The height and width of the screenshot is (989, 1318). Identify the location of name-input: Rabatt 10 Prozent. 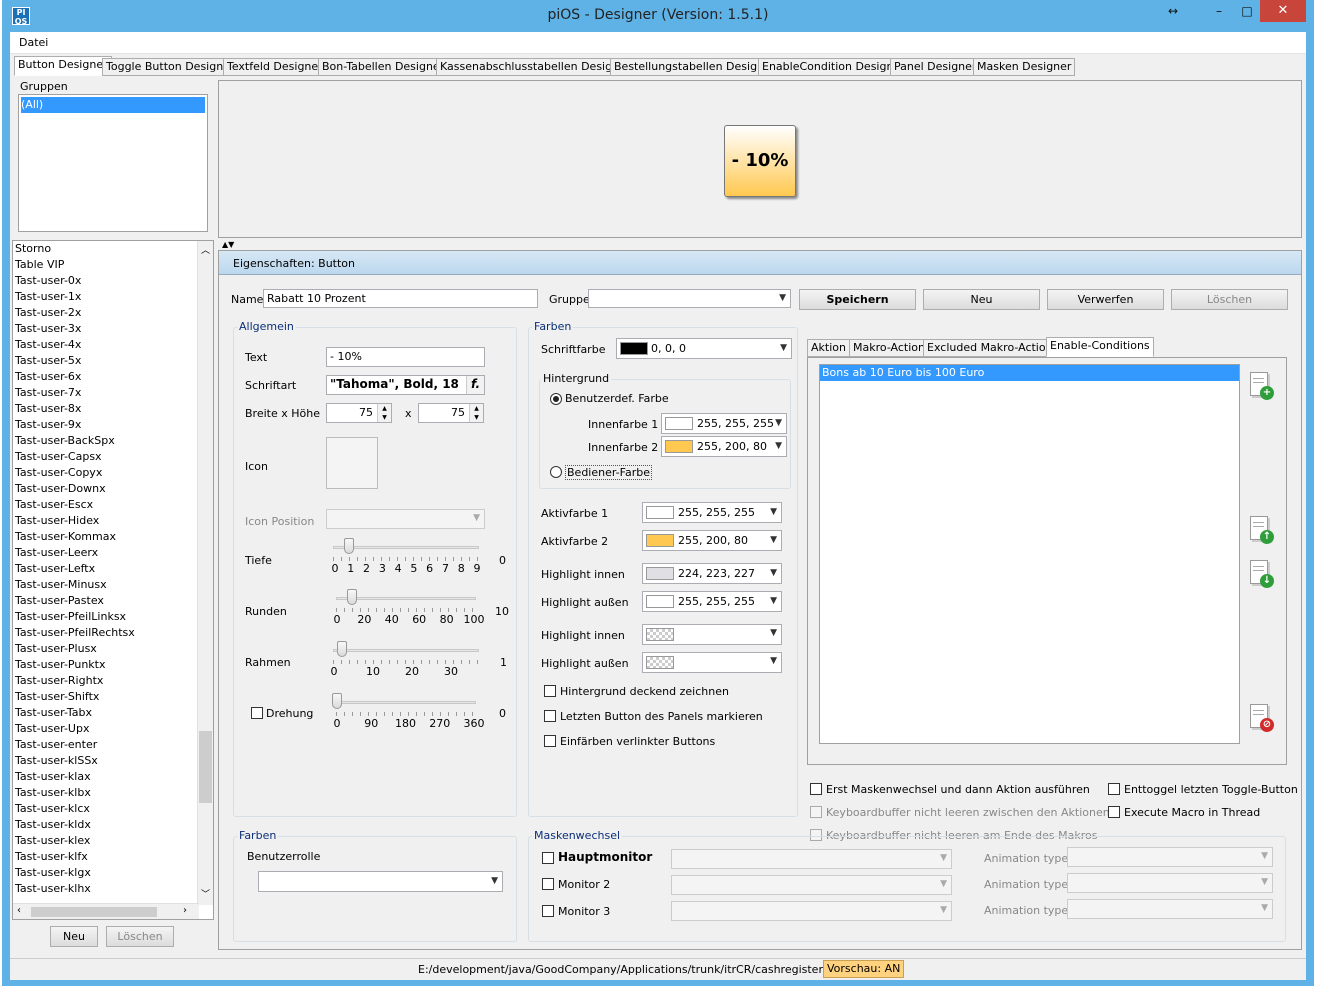
(400, 298).